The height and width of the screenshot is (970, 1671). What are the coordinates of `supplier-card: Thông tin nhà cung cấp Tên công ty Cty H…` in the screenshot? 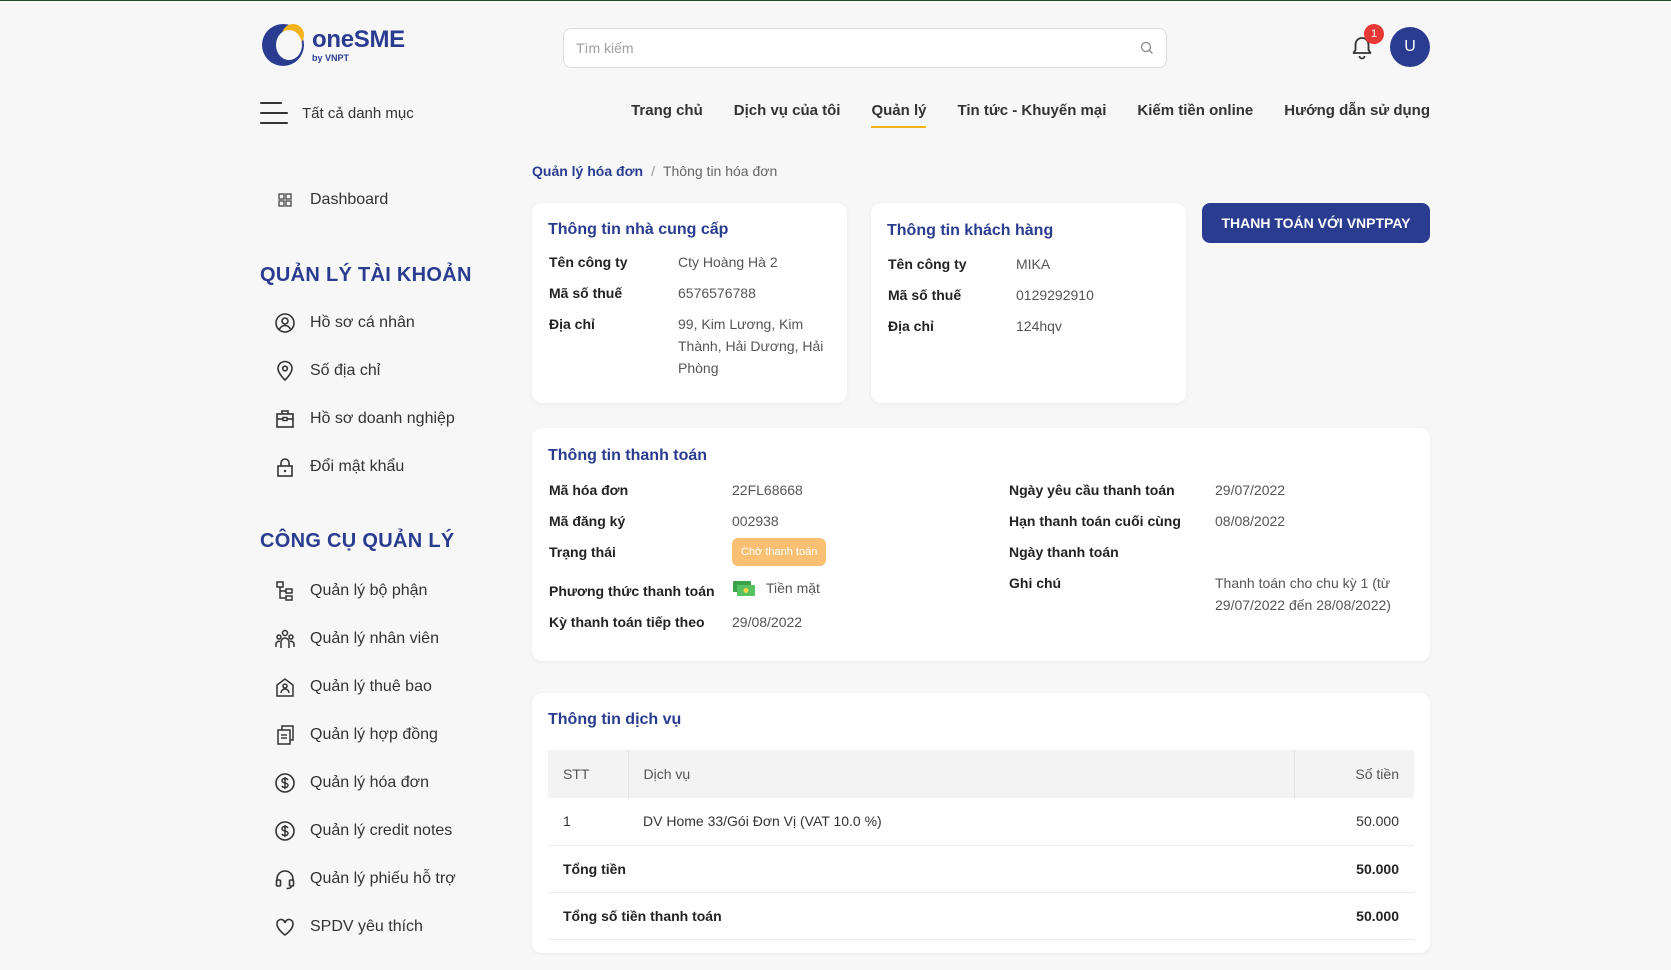 It's located at (689, 303).